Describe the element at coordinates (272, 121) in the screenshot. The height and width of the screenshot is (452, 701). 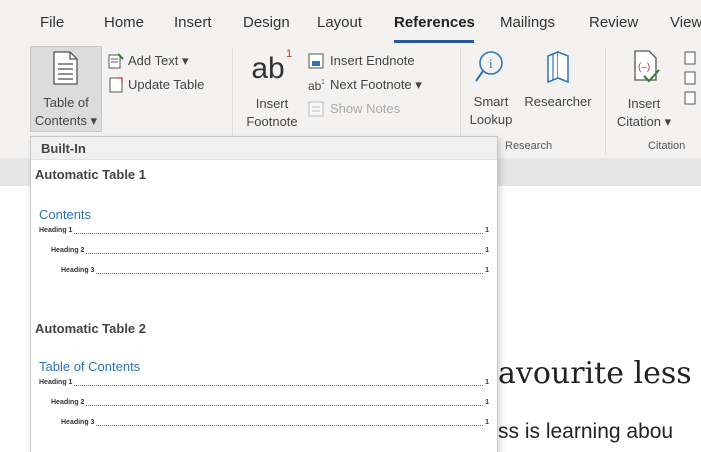
I see `insert-footnote-line2: Footnote` at that location.